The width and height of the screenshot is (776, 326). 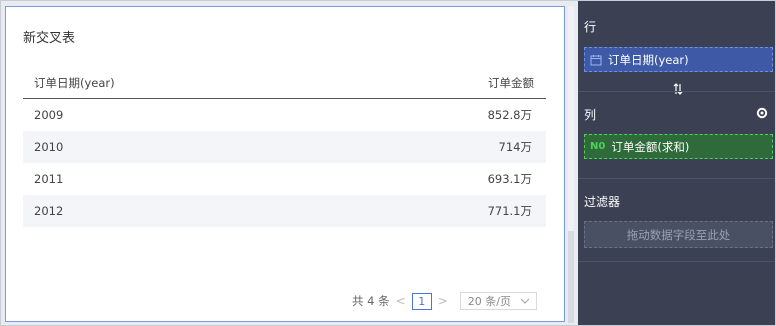 What do you see at coordinates (371, 301) in the screenshot?
I see `pagination-total: 共 4 条` at bounding box center [371, 301].